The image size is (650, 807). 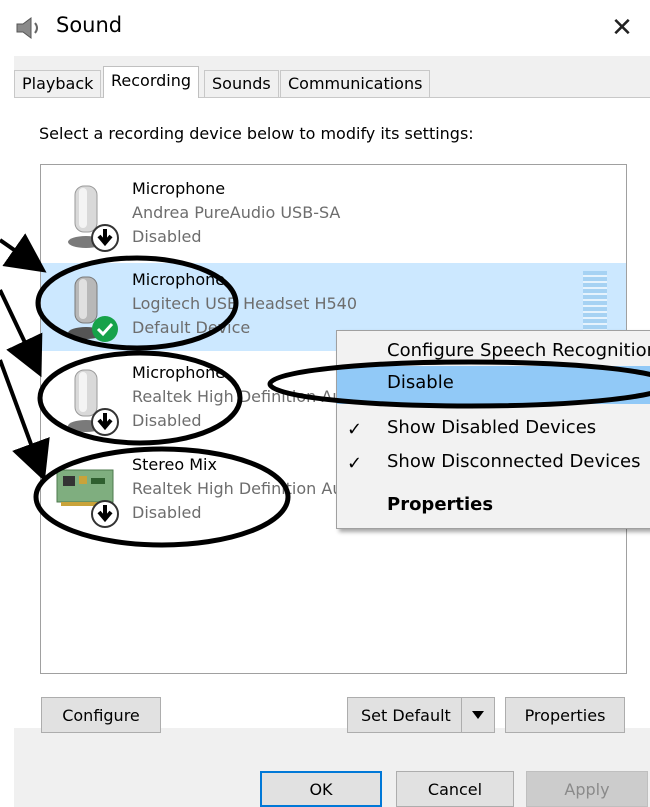 What do you see at coordinates (191, 327) in the screenshot?
I see `device-status: Default Device` at bounding box center [191, 327].